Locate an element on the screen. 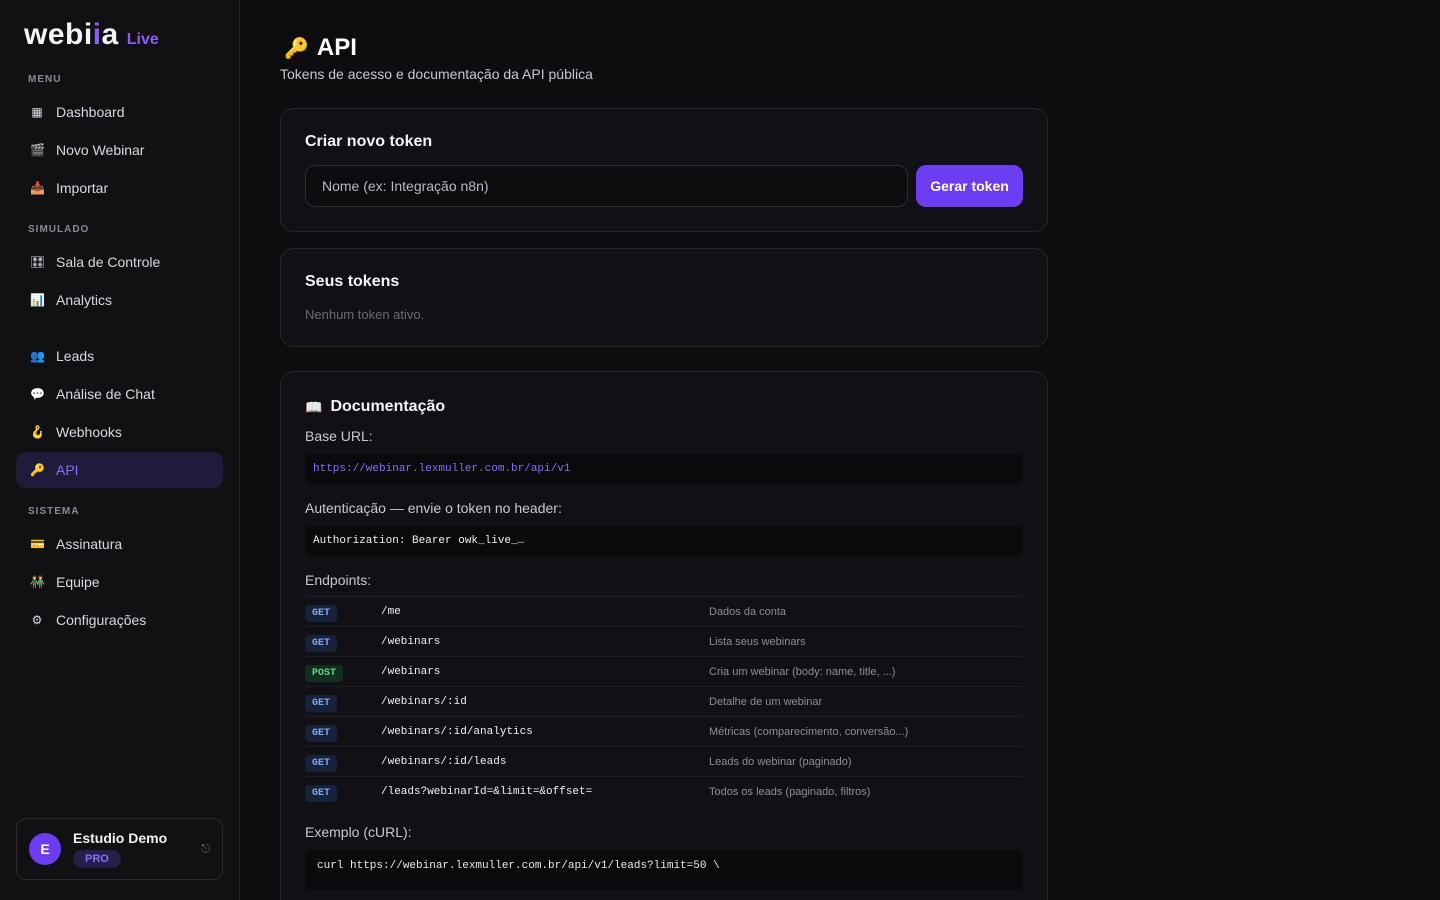  auth-label: Autenticação — envie o token no header: is located at coordinates (433, 508).